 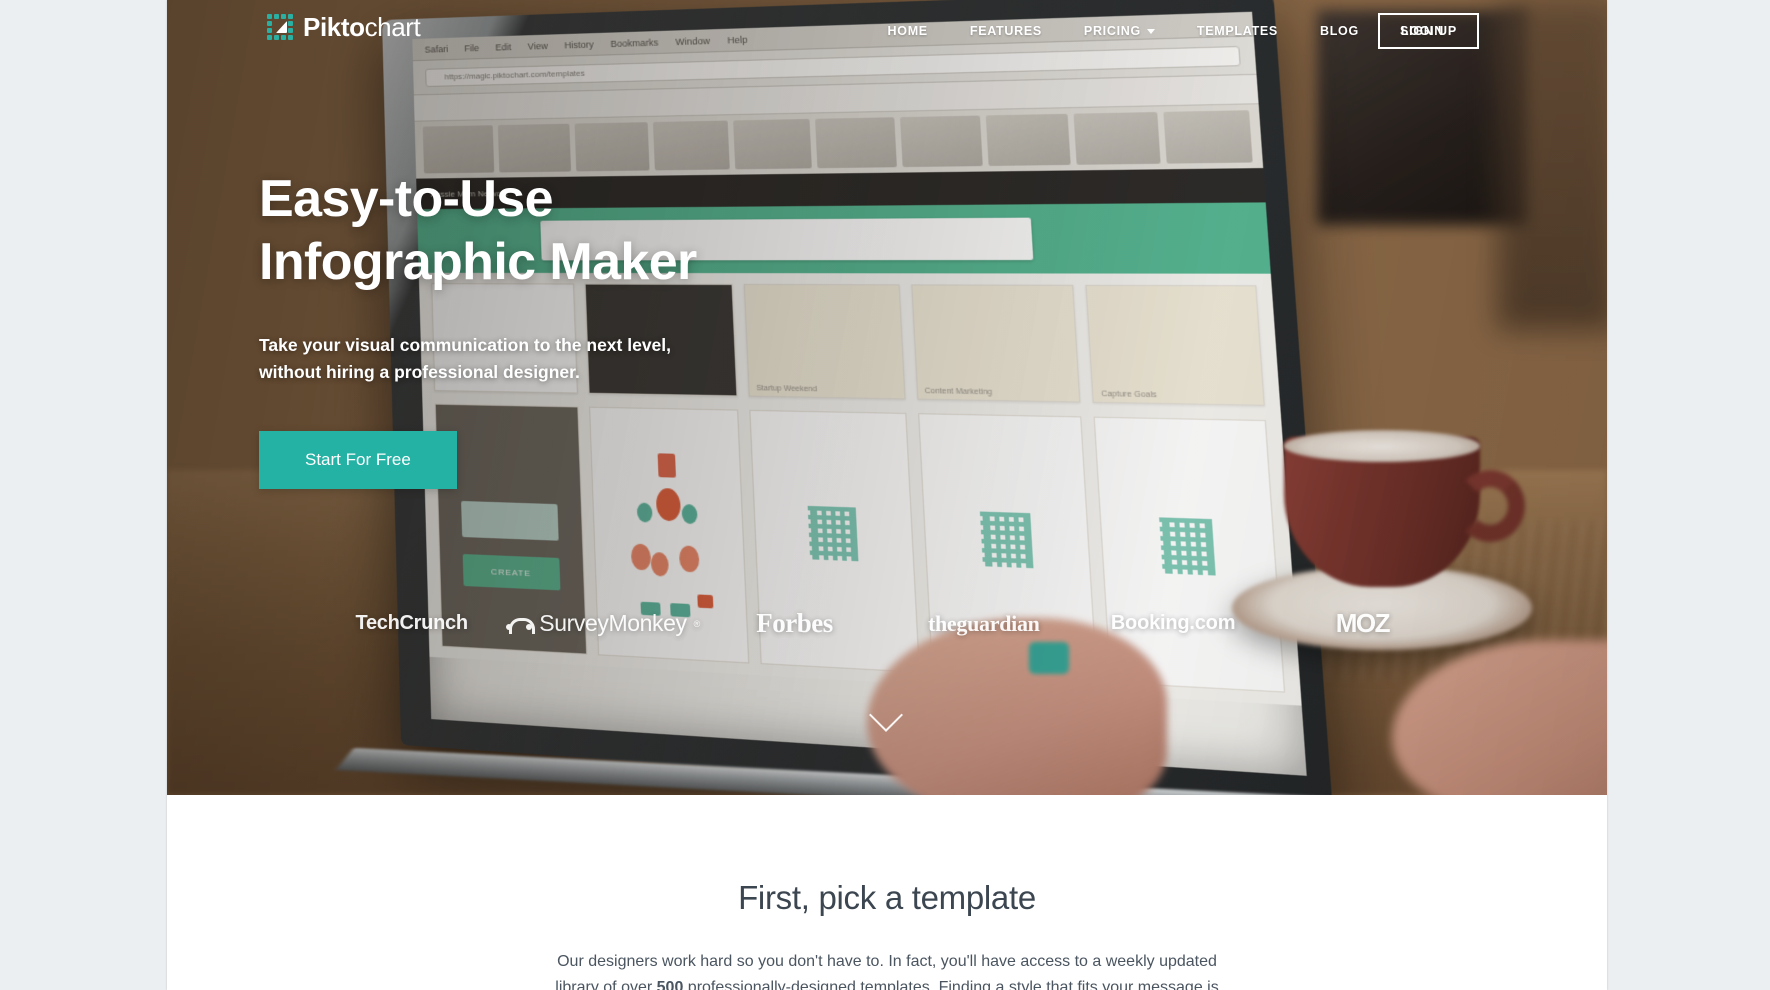 I want to click on nav-features: FEATURES, so click(x=1006, y=31).